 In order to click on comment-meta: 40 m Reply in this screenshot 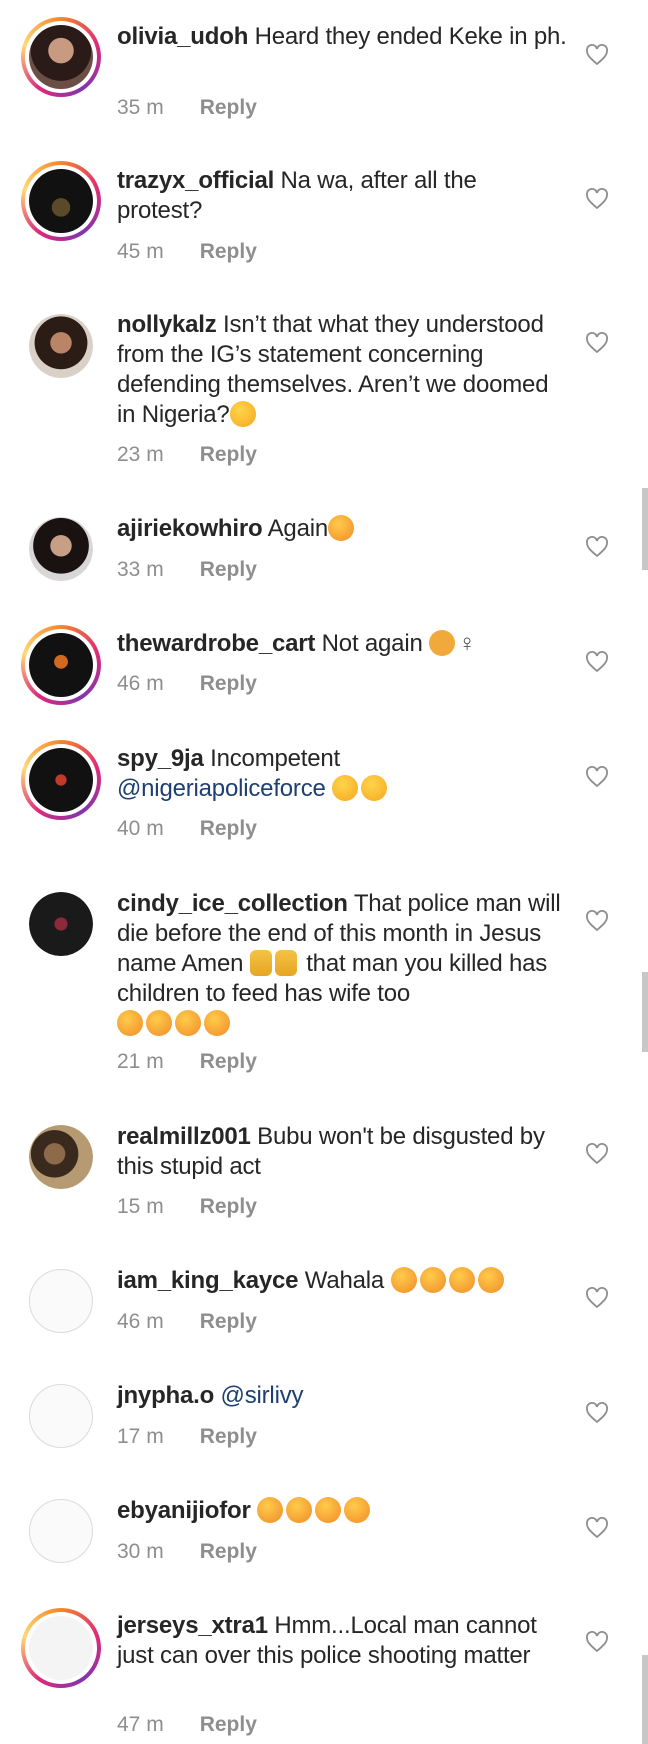, I will do `click(187, 829)`.